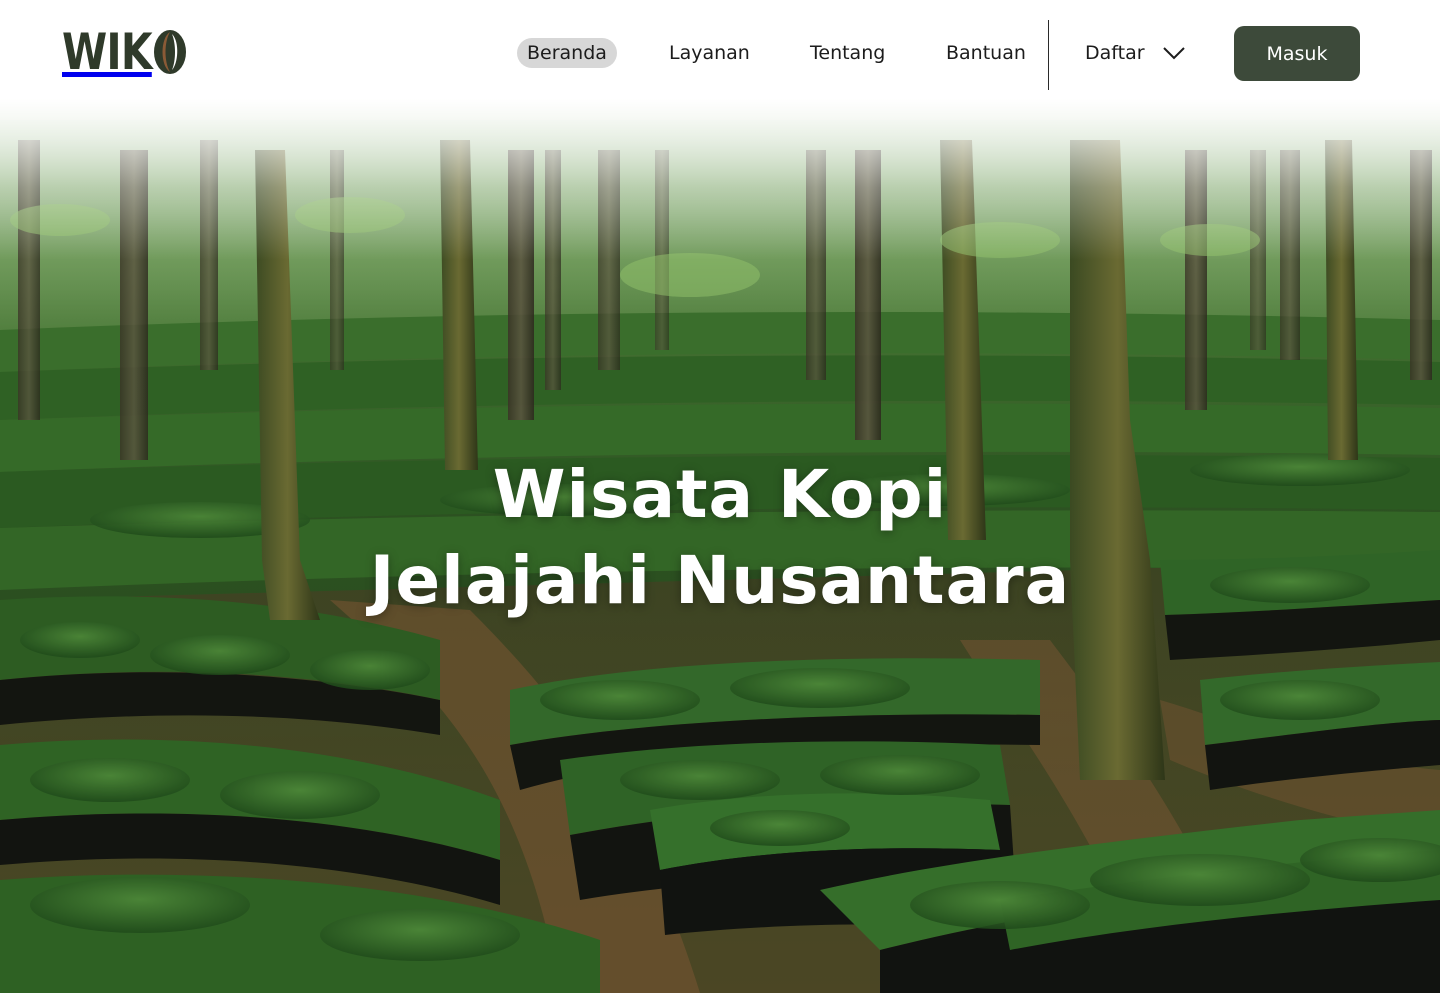 This screenshot has height=993, width=1440. I want to click on nav-item-bantuan: Bantuan, so click(986, 53).